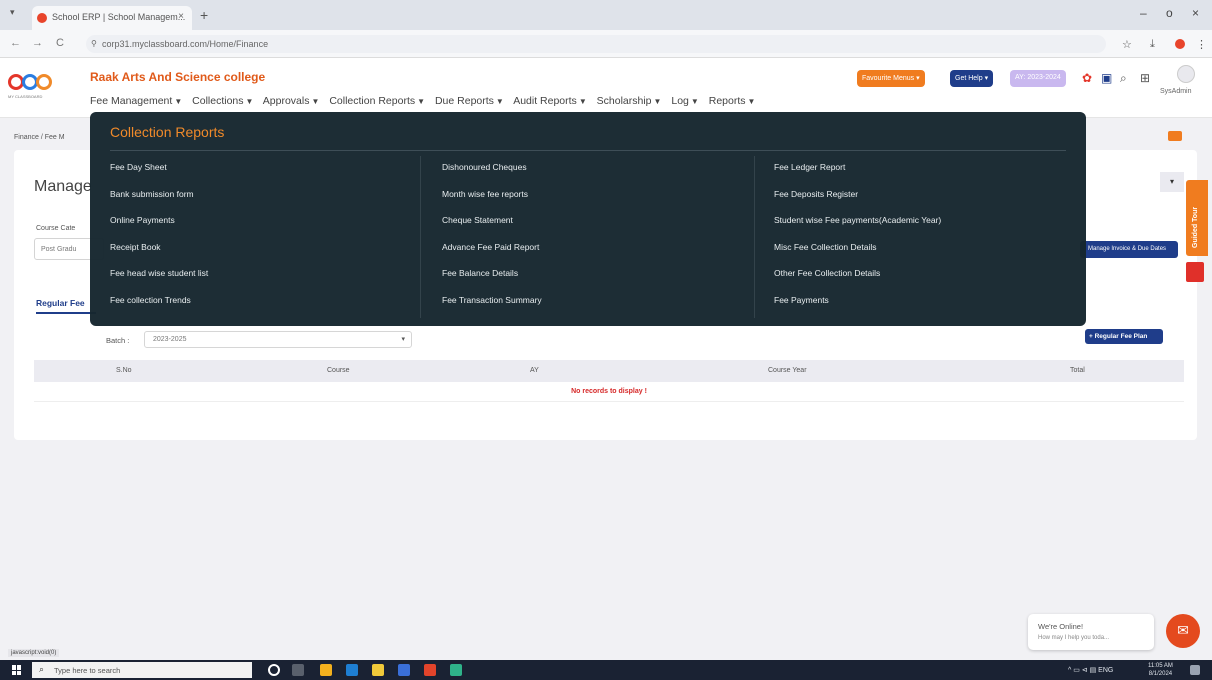  I want to click on user-avatar, so click(1186, 74).